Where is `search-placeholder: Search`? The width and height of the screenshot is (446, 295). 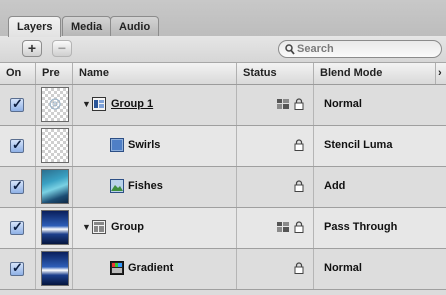 search-placeholder: Search is located at coordinates (315, 49).